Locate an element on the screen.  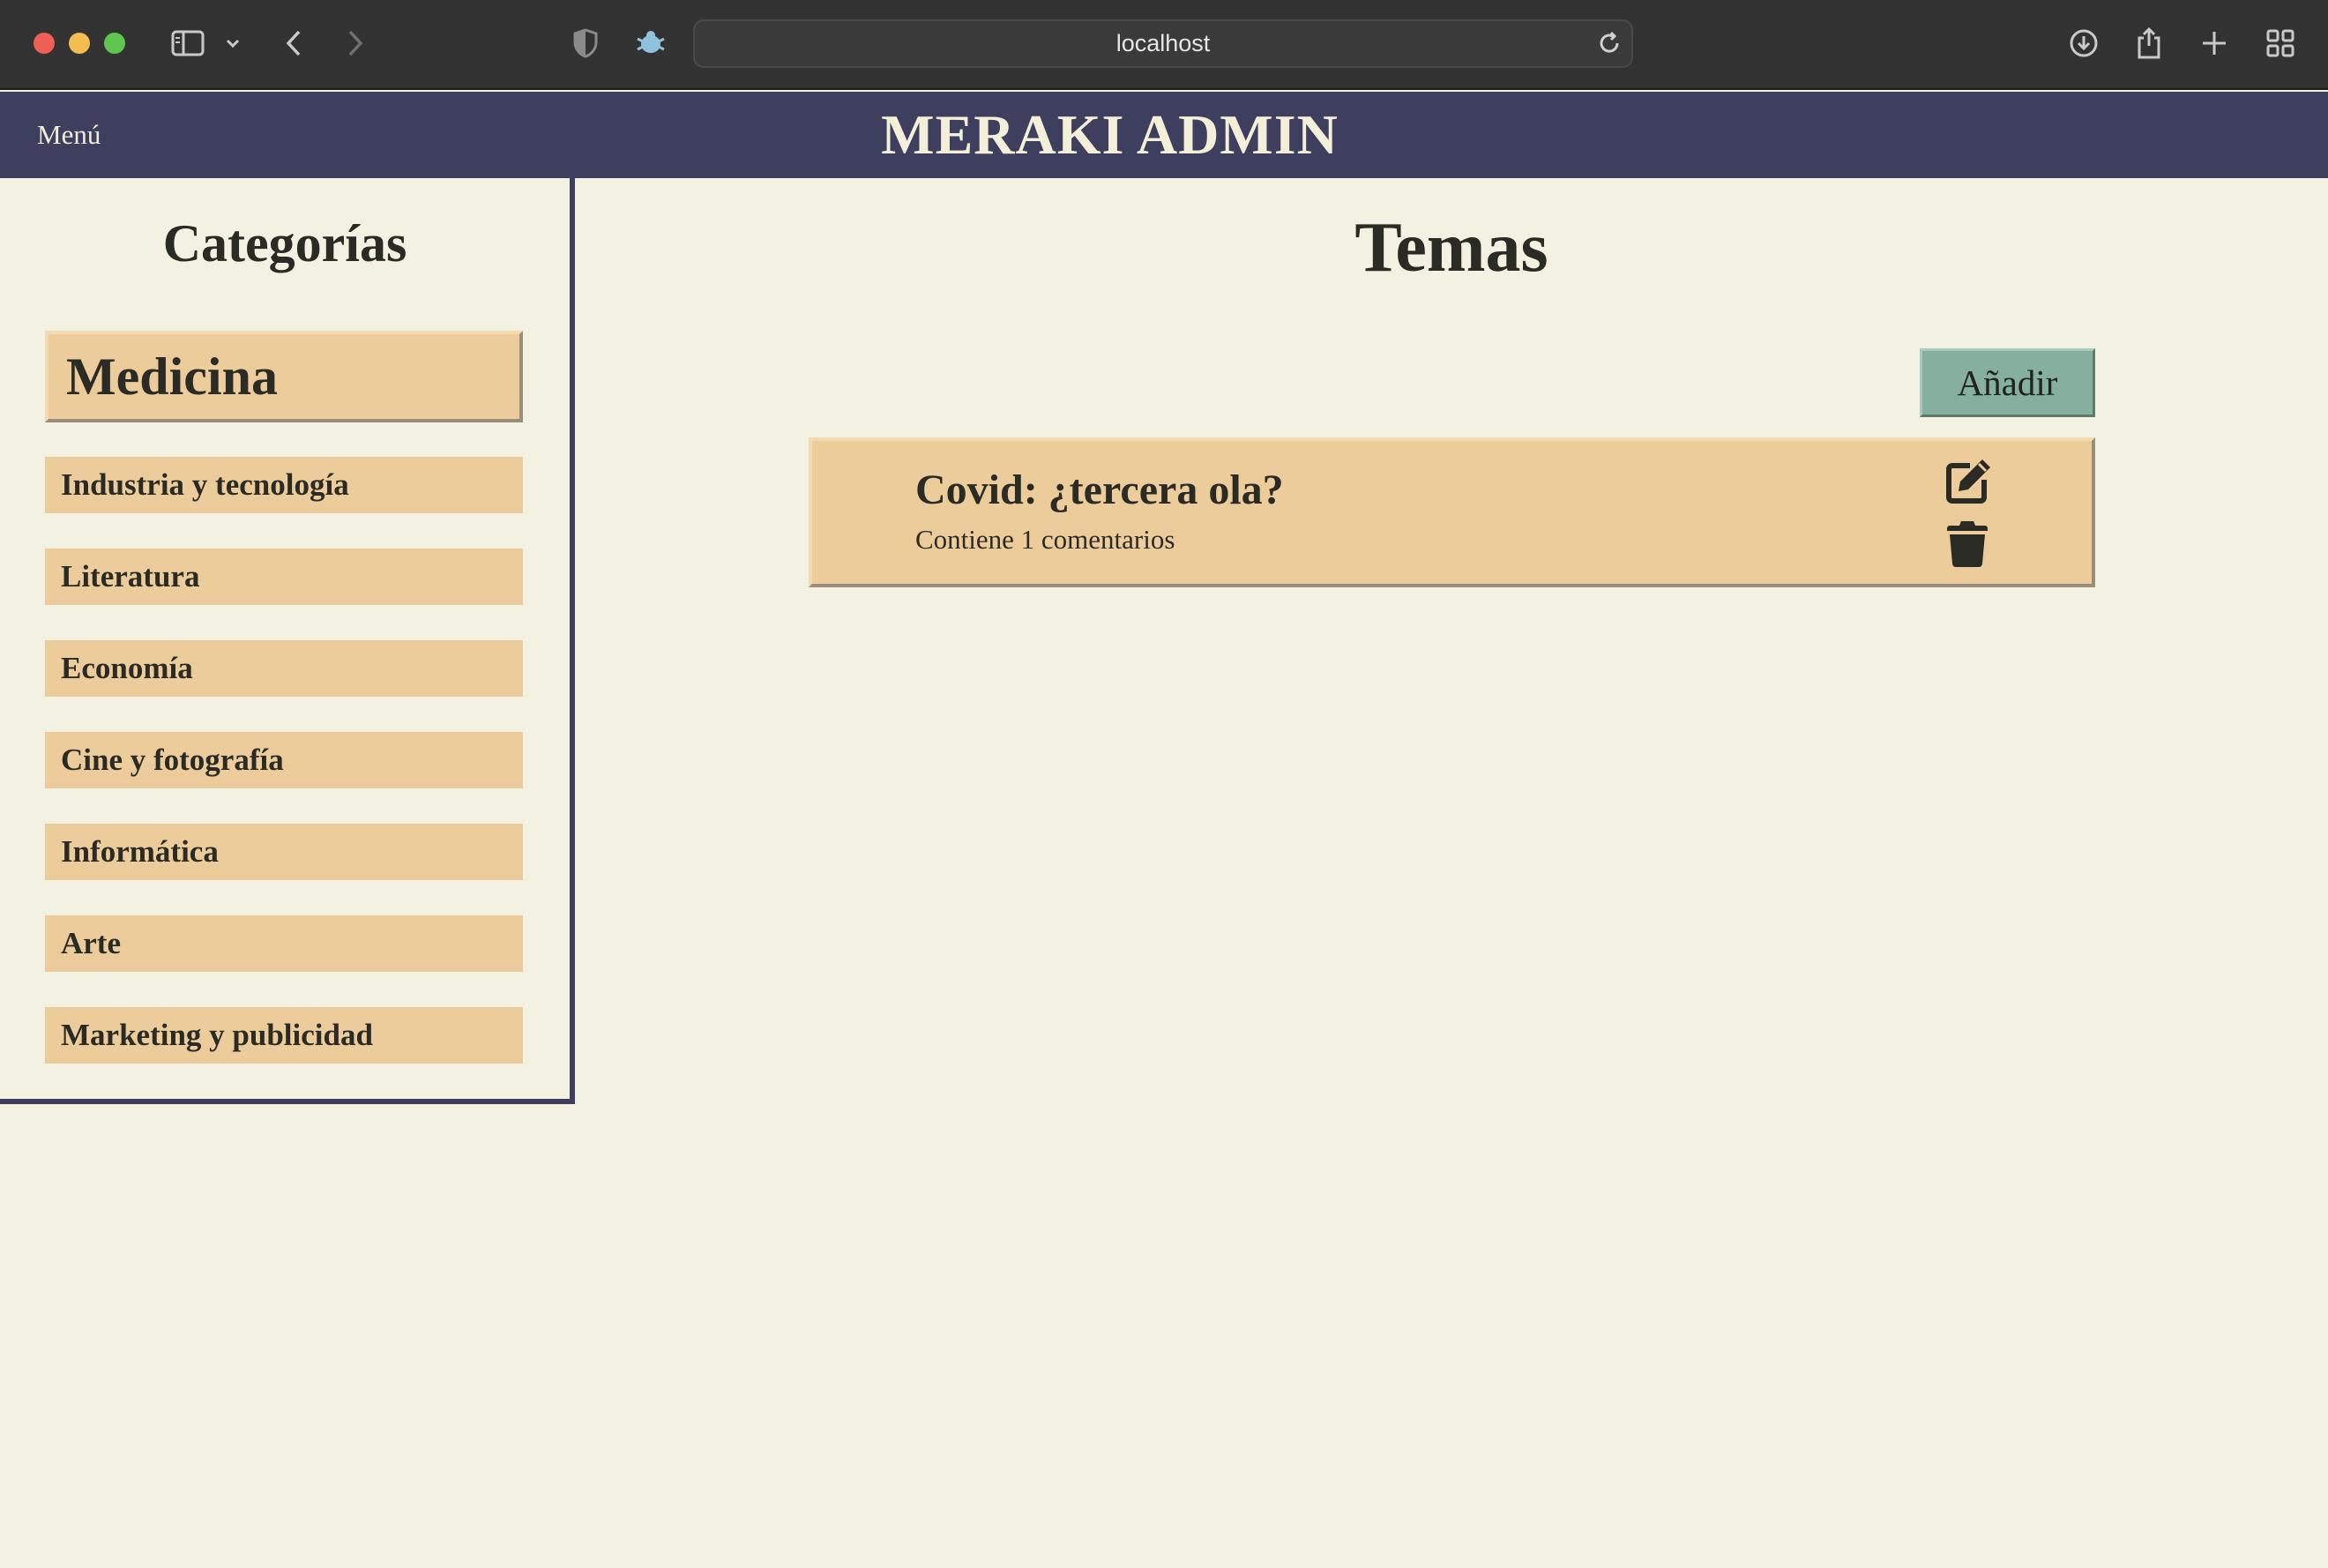
category-item: Informática is located at coordinates (284, 852).